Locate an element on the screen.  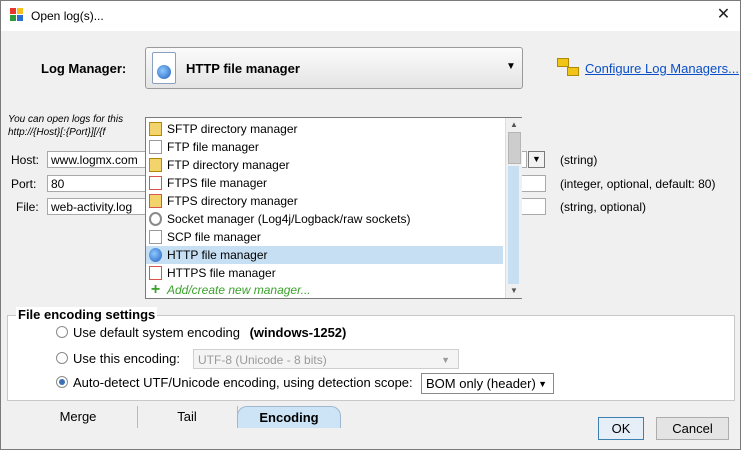
default-encoding-value: (windows-1252) is located at coordinates (298, 332).